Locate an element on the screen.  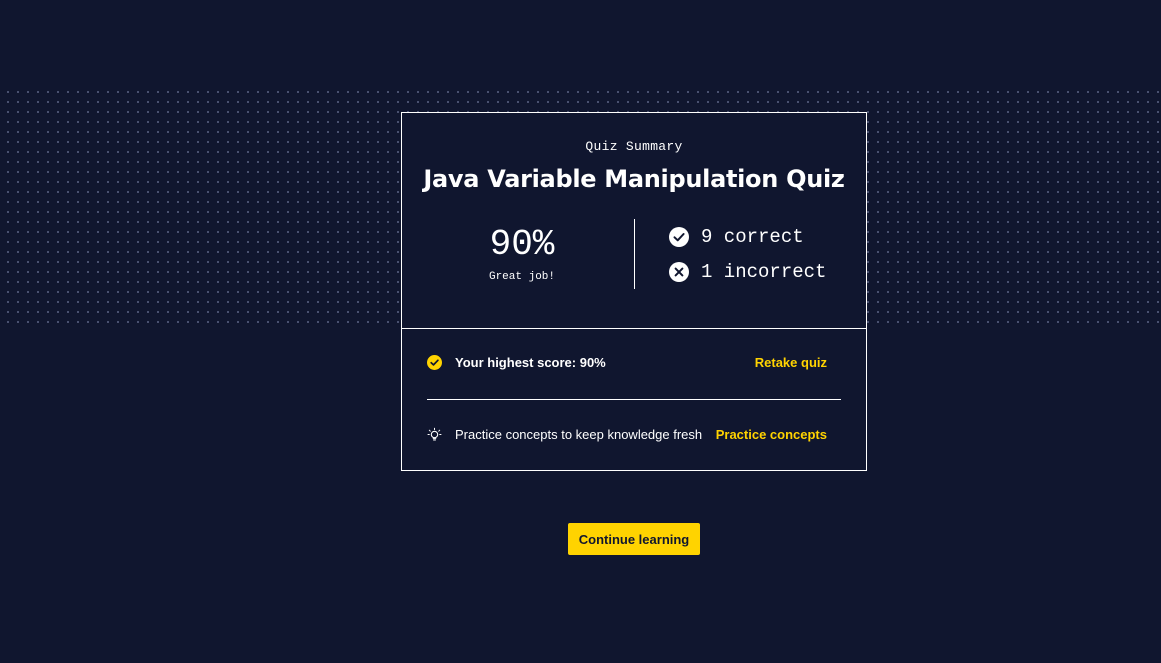
incorrect-count-text: 1 incorrect is located at coordinates (764, 272).